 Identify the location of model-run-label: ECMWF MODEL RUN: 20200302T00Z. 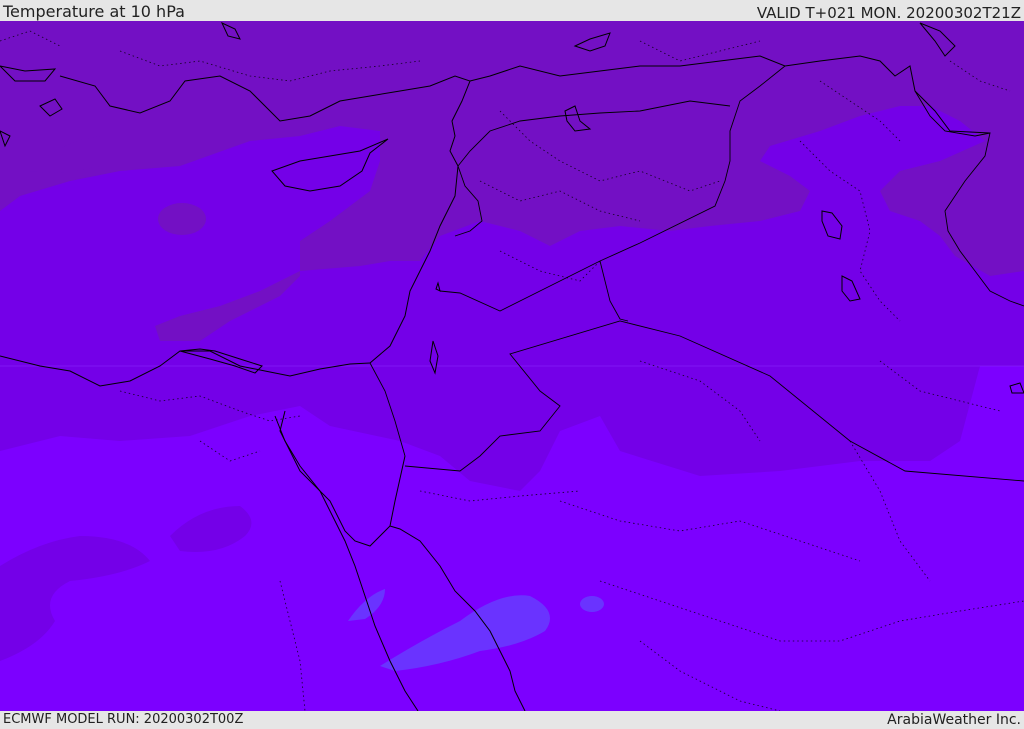
(123, 719).